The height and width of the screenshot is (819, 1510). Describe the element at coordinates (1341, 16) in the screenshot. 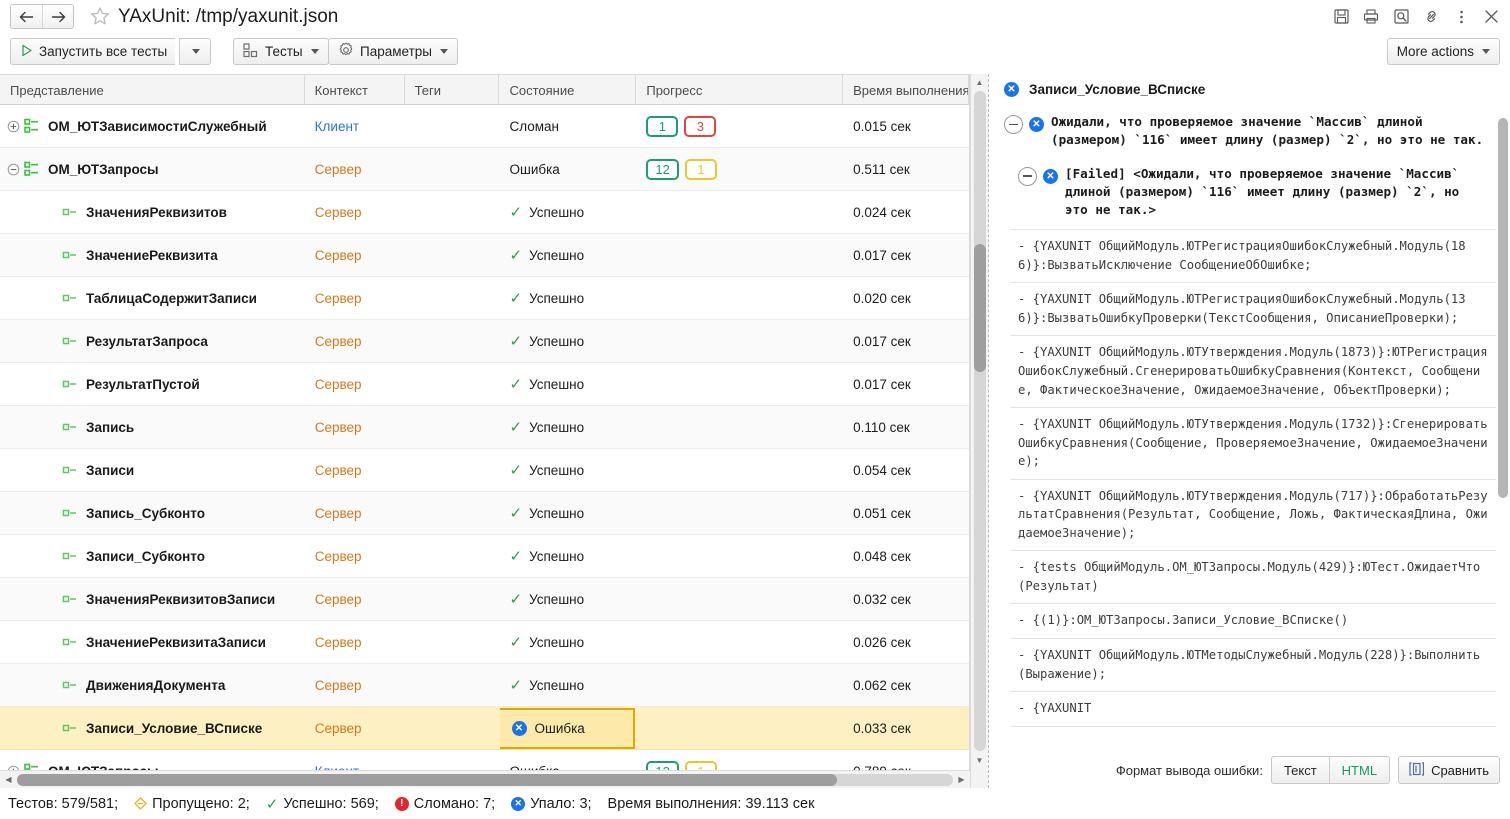

I see `save-icon` at that location.